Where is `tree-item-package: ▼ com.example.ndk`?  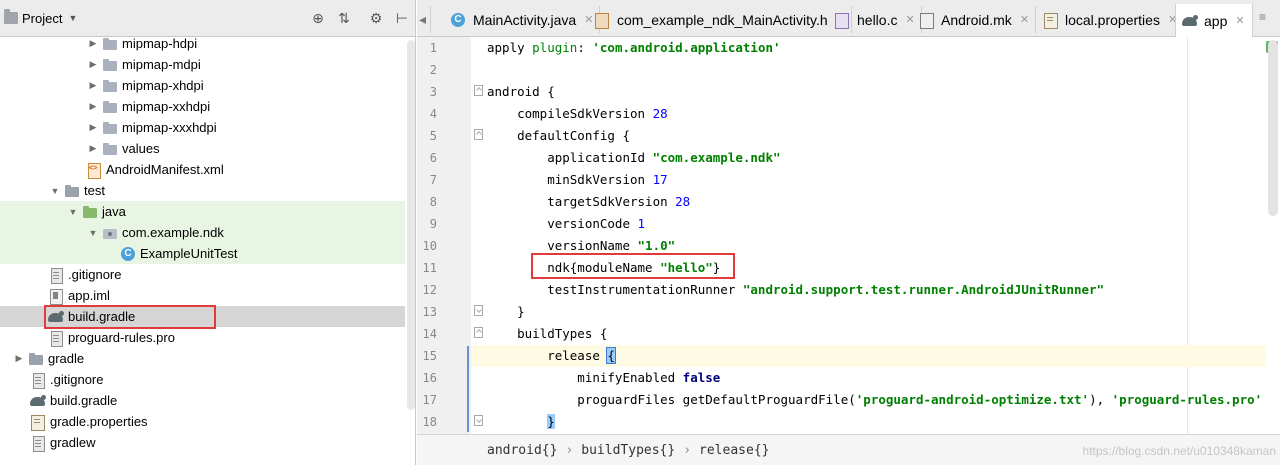
tree-item-package: ▼ com.example.ndk is located at coordinates (202, 232).